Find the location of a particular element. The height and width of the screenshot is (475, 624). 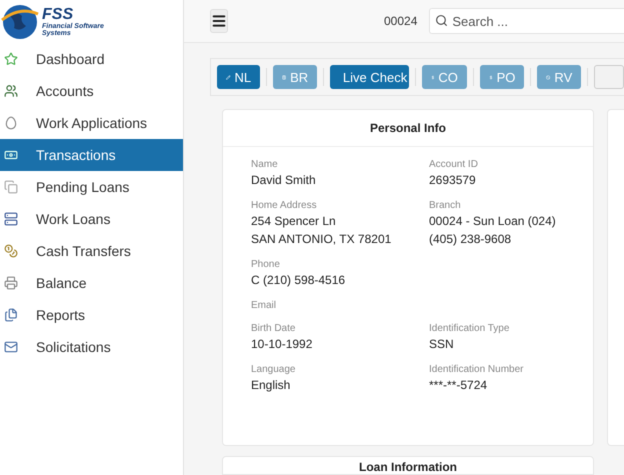

card-title: Loan Information is located at coordinates (408, 467).